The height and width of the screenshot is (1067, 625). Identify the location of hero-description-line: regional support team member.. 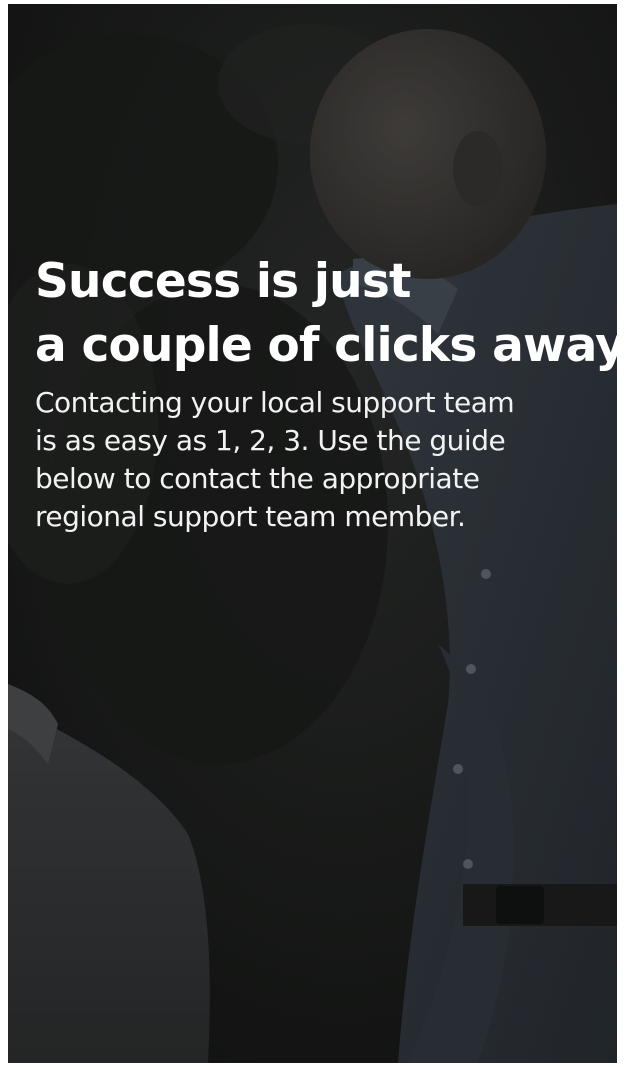
(250, 516).